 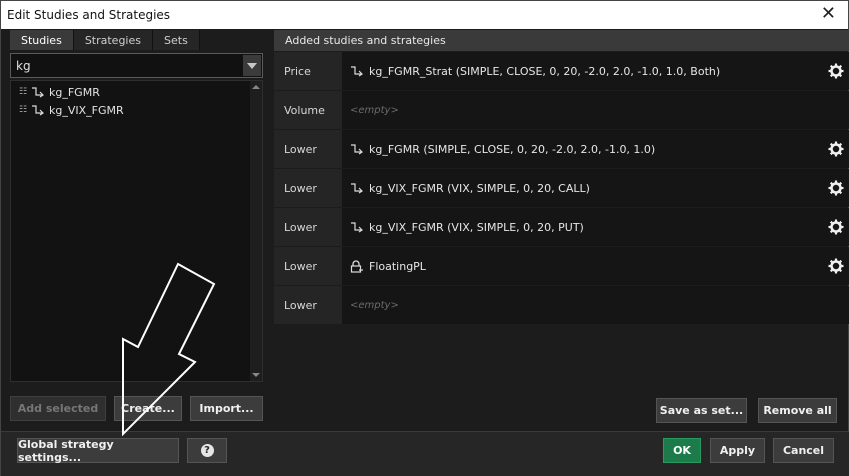 What do you see at coordinates (252, 65) in the screenshot?
I see `chevron-down-icon` at bounding box center [252, 65].